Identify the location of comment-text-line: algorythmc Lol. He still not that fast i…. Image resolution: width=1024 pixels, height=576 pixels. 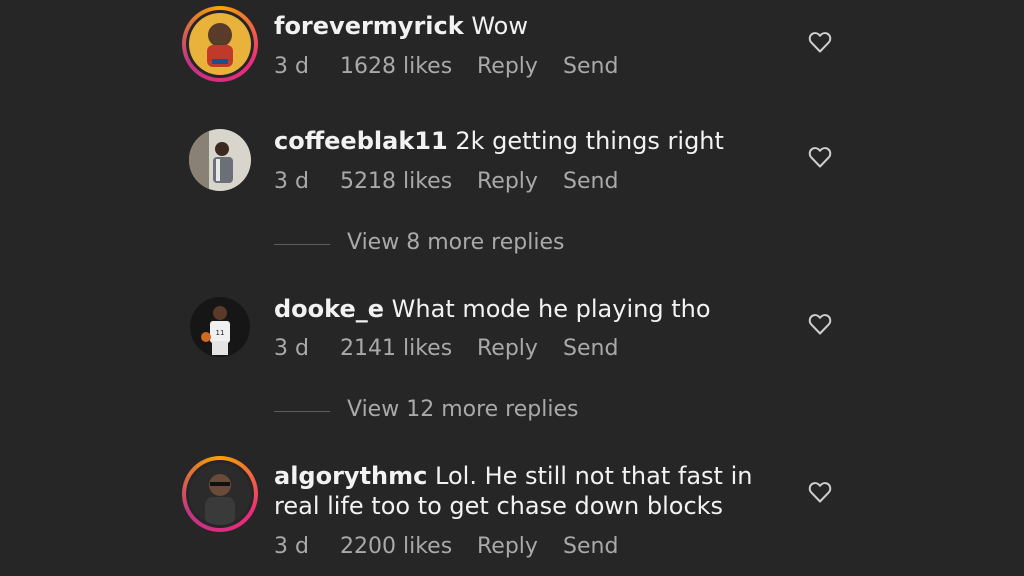
(529, 491).